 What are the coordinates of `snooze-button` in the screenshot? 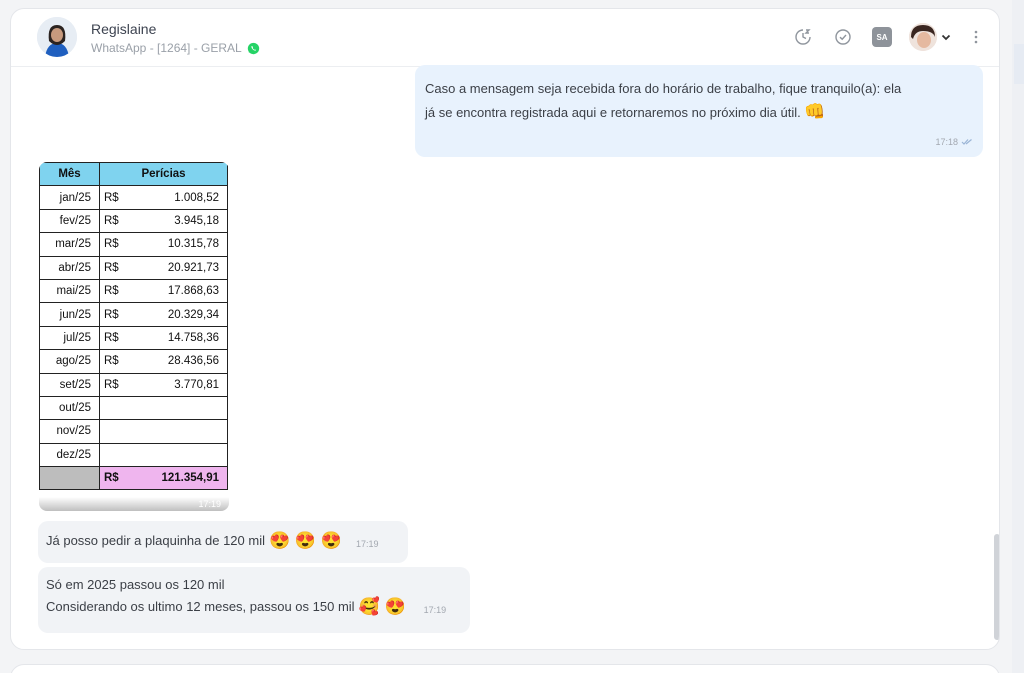 It's located at (803, 37).